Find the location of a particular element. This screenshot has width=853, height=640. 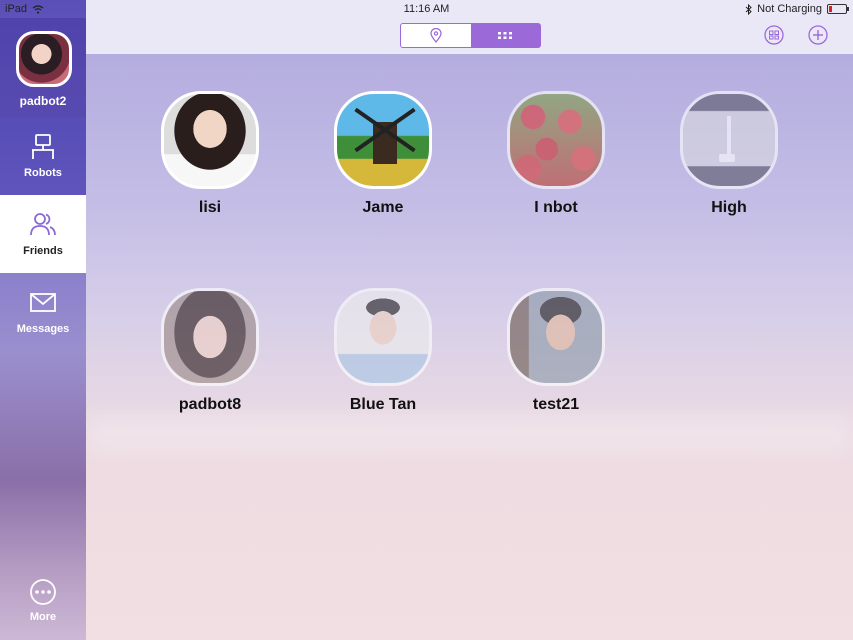

more-icon is located at coordinates (43, 592).